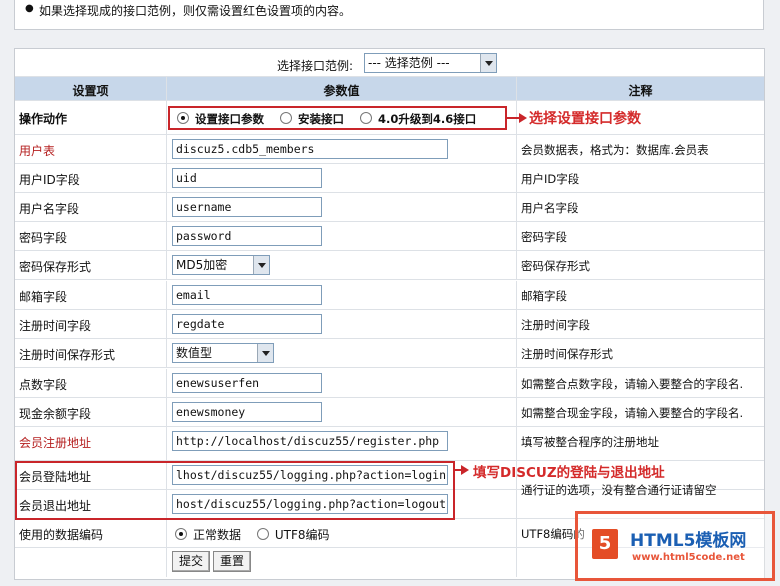 The height and width of the screenshot is (586, 780). I want to click on action-highlight-box, so click(337, 118).